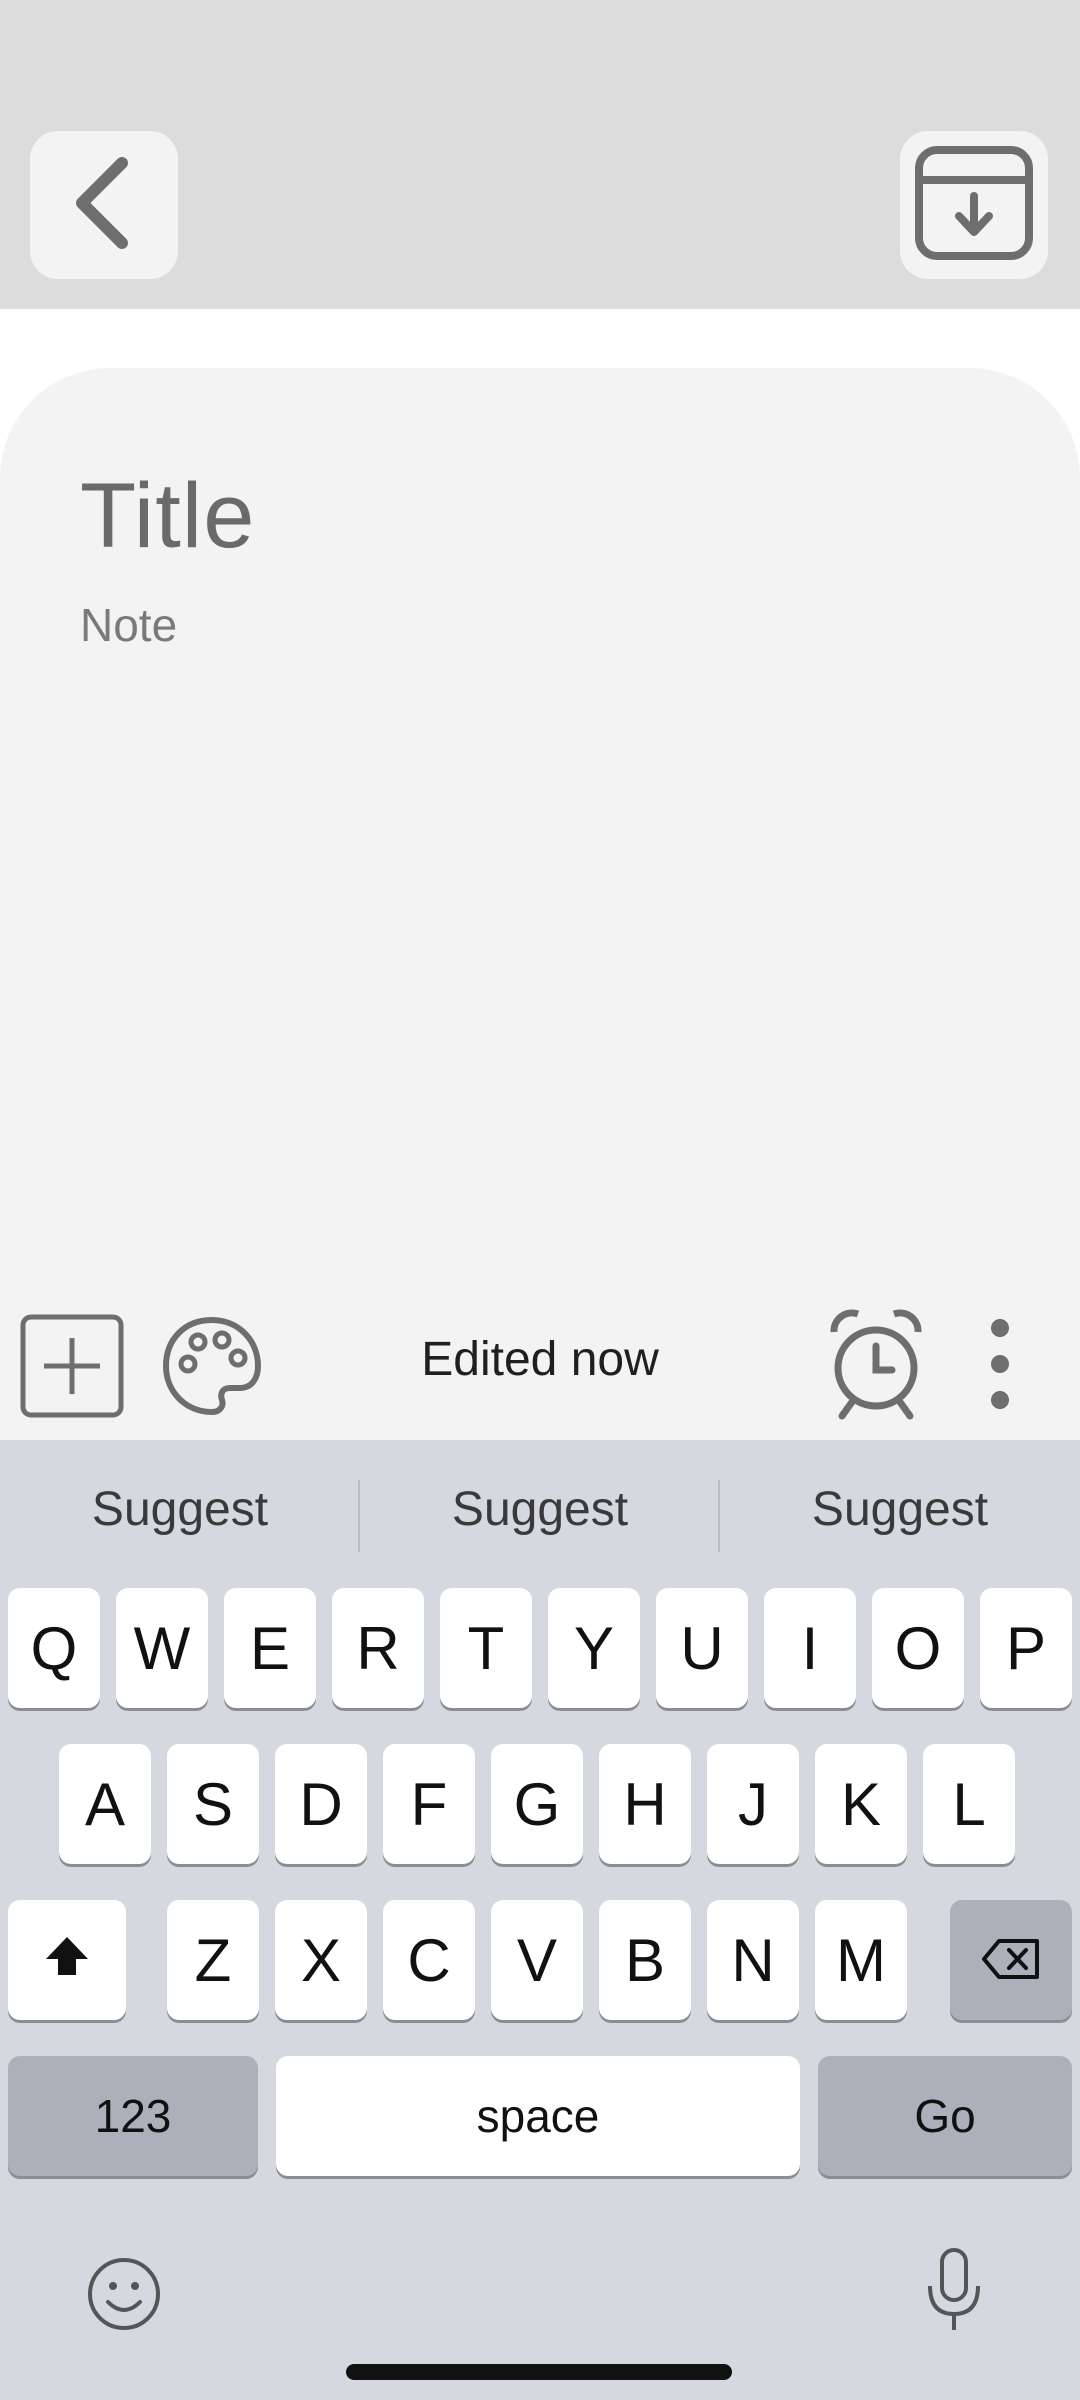  What do you see at coordinates (594, 1648) in the screenshot?
I see `key-y: Y` at bounding box center [594, 1648].